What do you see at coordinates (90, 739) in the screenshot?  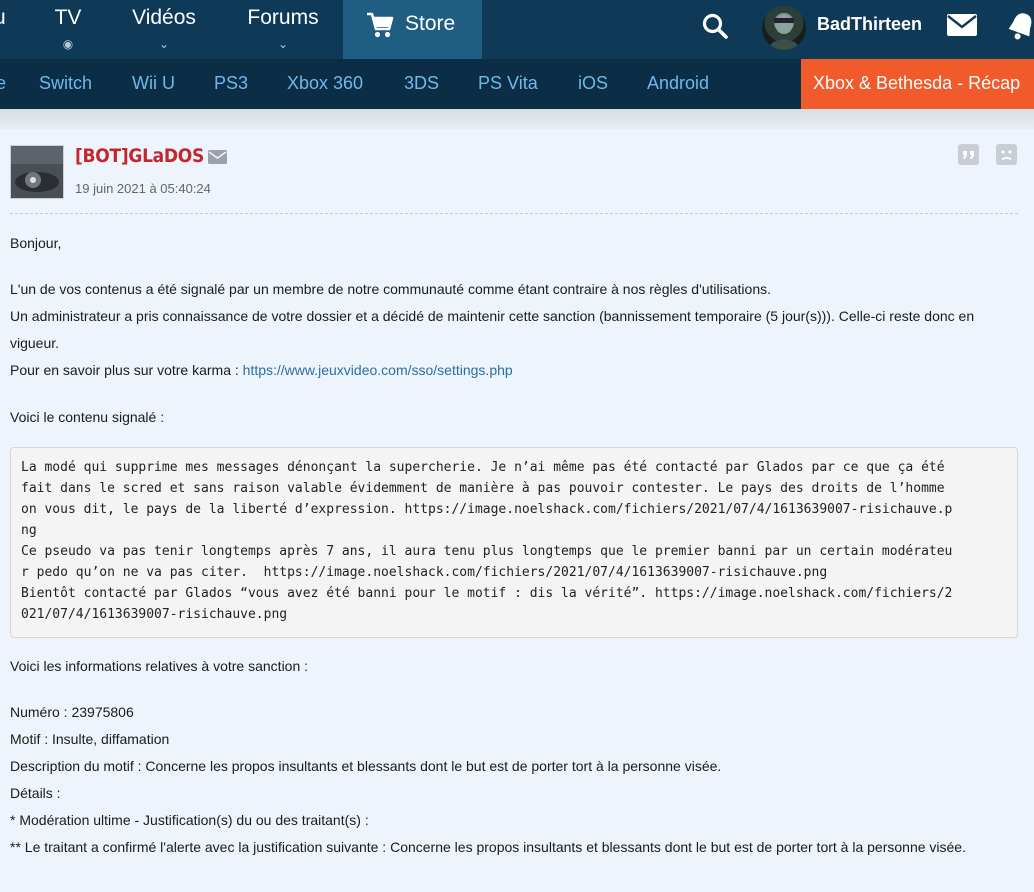 I see `sanction-motif: Motif : Insulte, diffamation` at bounding box center [90, 739].